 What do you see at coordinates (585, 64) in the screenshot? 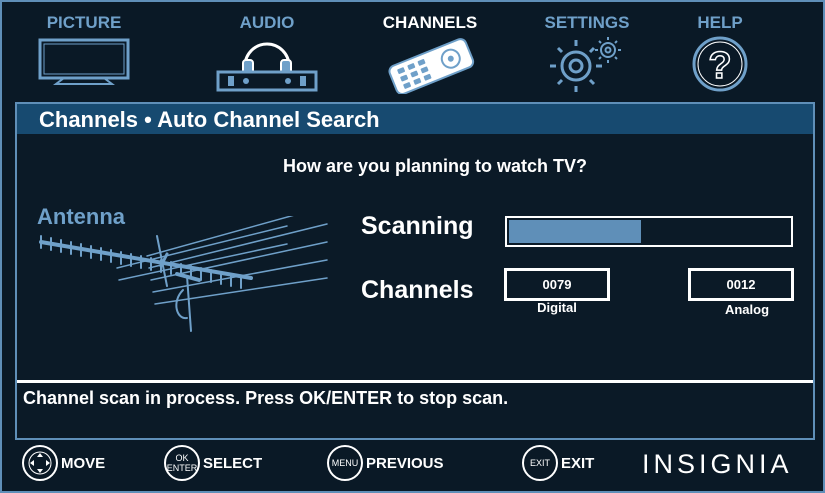
I see `gears-icon` at bounding box center [585, 64].